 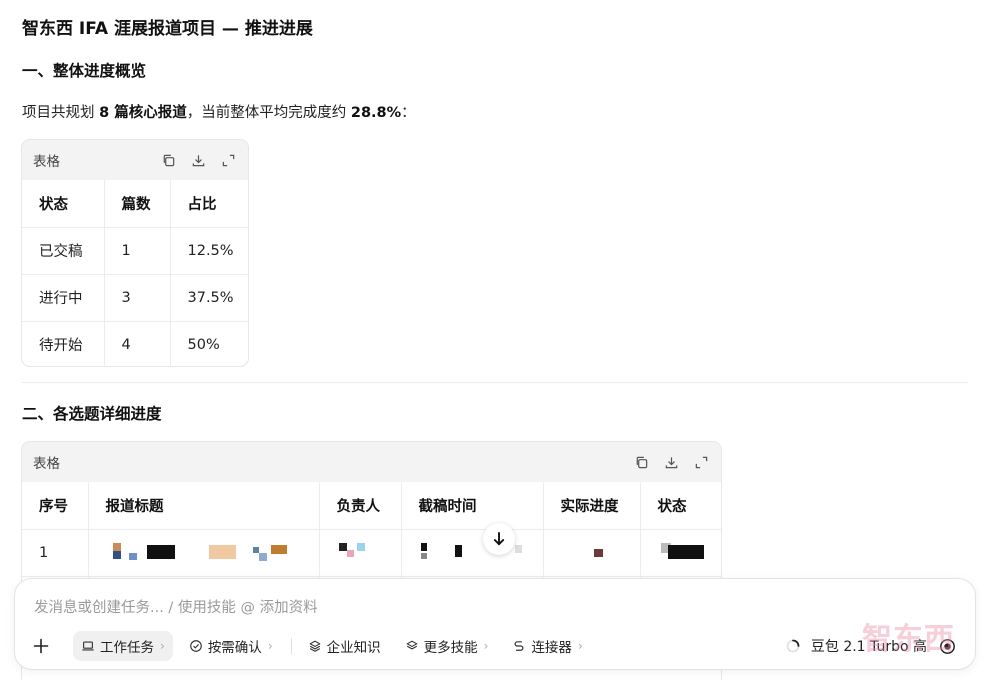 I want to click on intro-mid: ，当前整体平均完成度约, so click(x=266, y=113).